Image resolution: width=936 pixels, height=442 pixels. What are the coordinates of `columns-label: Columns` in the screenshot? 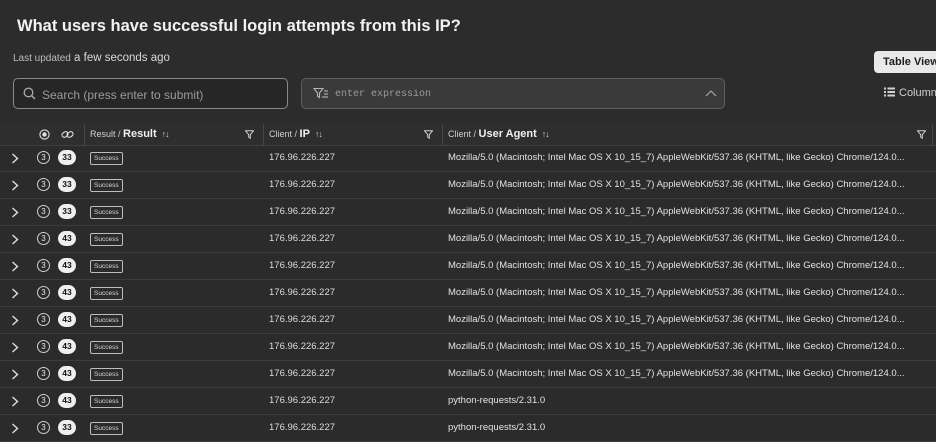 It's located at (917, 93).